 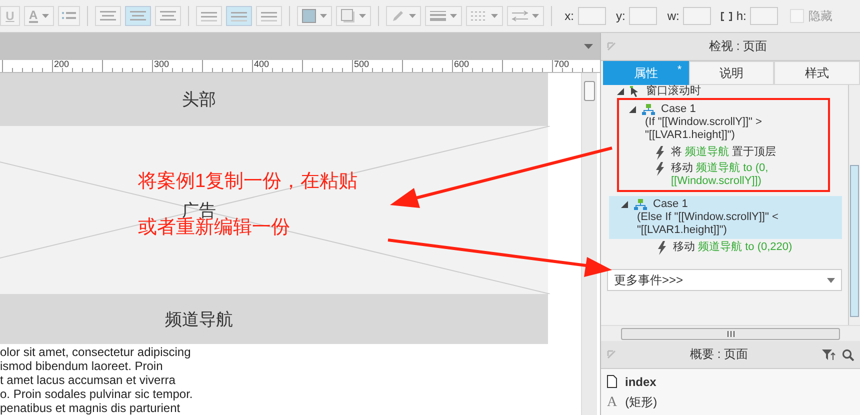 What do you see at coordinates (88, 380) in the screenshot?
I see `paragraph-line: t amet lacus accumsan et viverra` at bounding box center [88, 380].